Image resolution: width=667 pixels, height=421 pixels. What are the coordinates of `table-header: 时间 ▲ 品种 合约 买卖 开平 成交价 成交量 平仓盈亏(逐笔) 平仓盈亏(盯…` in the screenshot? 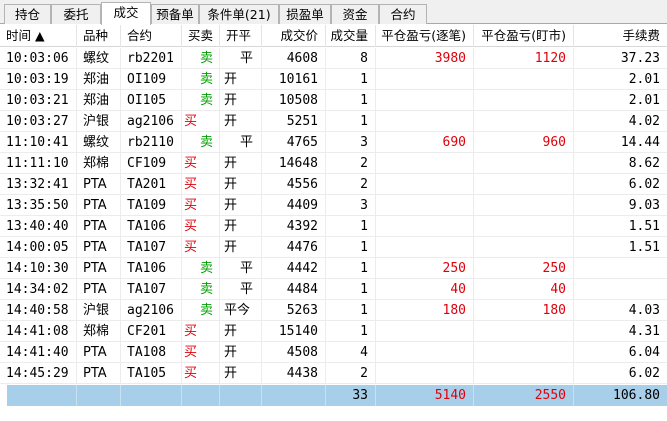 It's located at (333, 36).